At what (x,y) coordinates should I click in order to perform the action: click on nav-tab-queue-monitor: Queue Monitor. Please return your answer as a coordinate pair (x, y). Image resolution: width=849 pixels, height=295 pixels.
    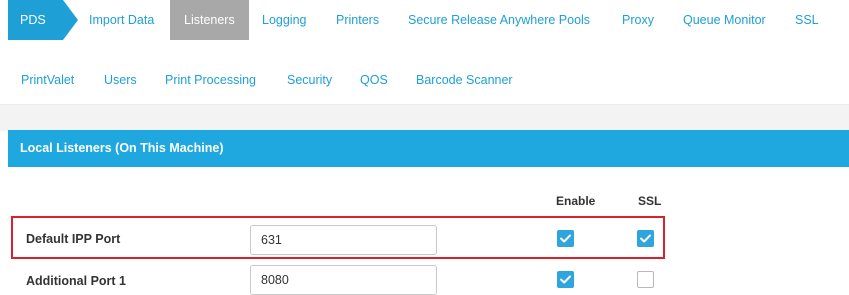
    Looking at the image, I should click on (724, 20).